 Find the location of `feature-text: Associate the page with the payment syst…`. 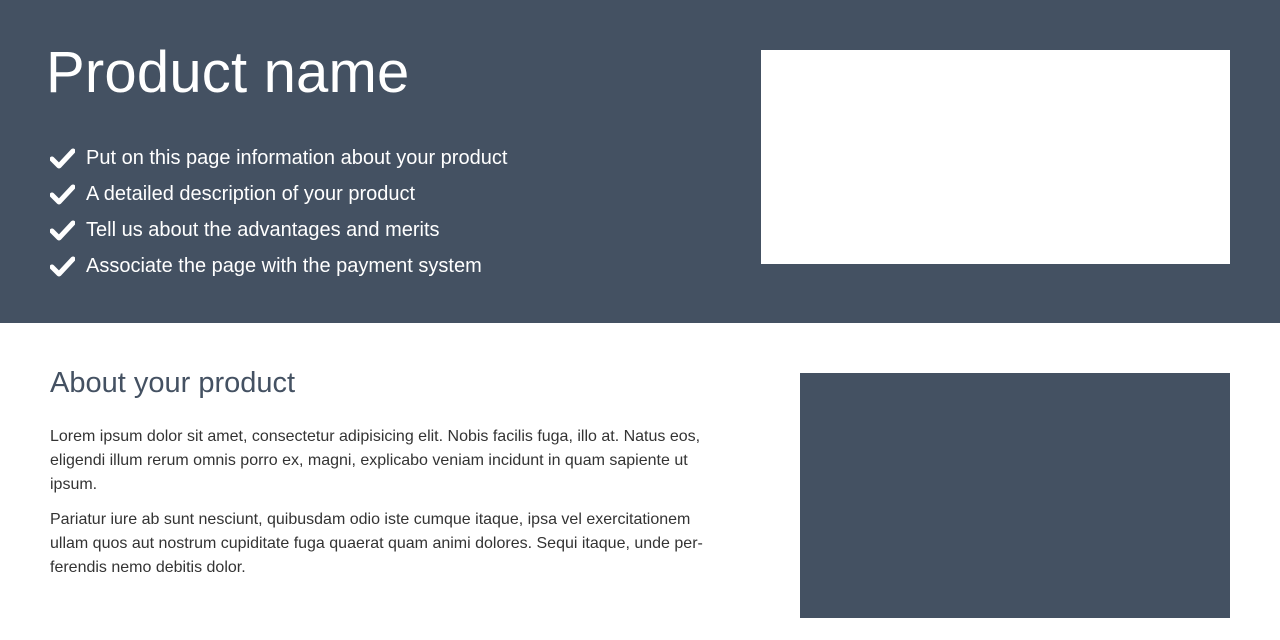

feature-text: Associate the page with the payment syst… is located at coordinates (284, 266).